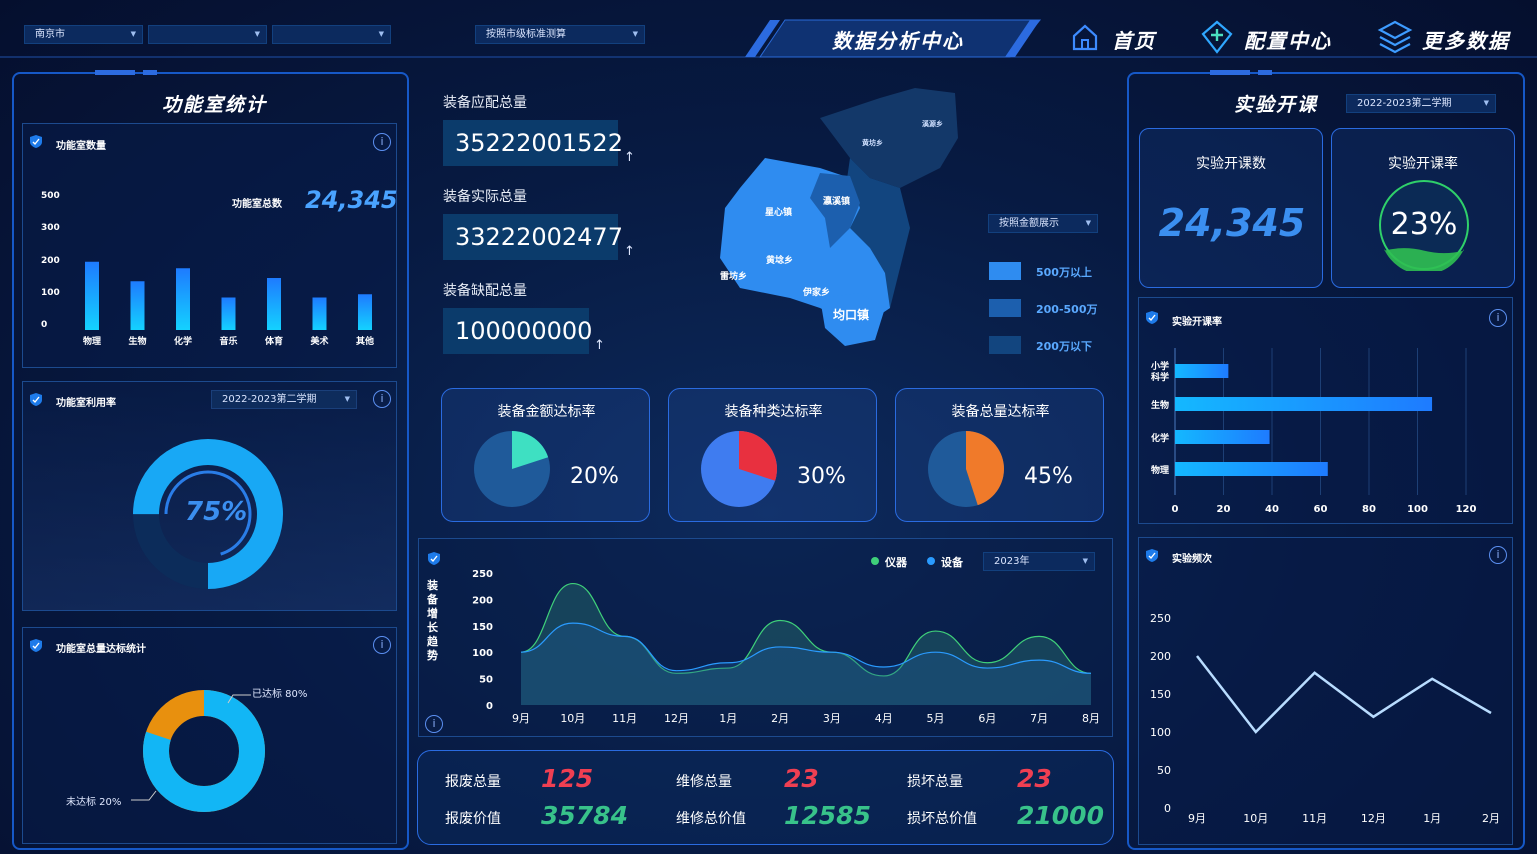 The height and width of the screenshot is (854, 1537). Describe the element at coordinates (1369, 509) in the screenshot. I see `x-tick-label: 80` at that location.